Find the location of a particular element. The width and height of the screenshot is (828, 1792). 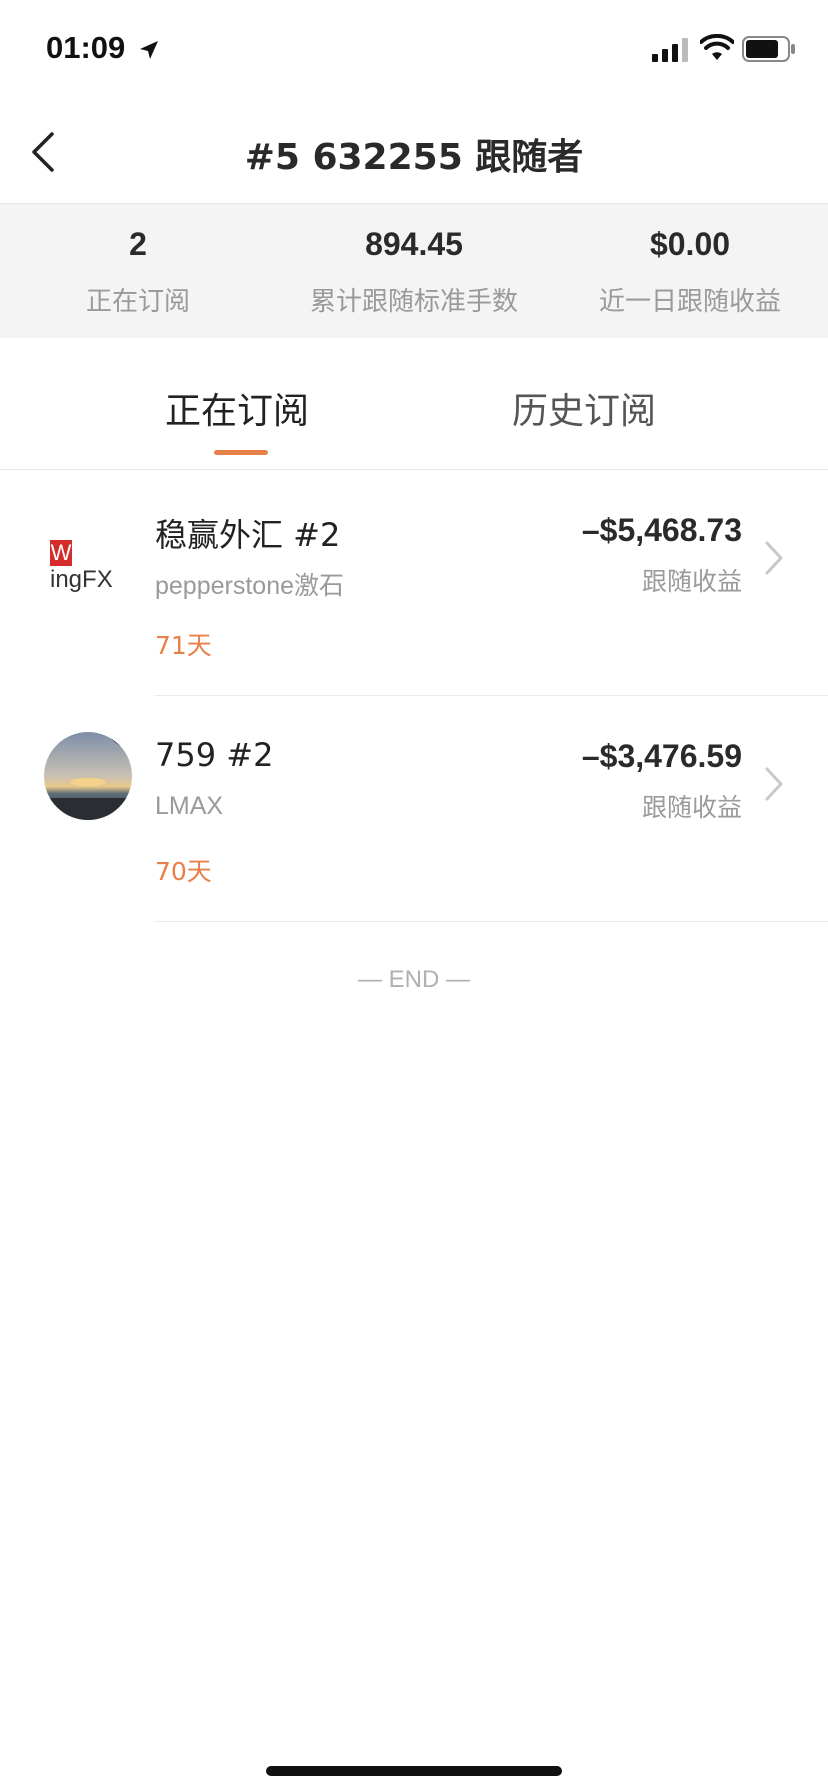

item-name: 稳赢外汇 #2 is located at coordinates (248, 535).